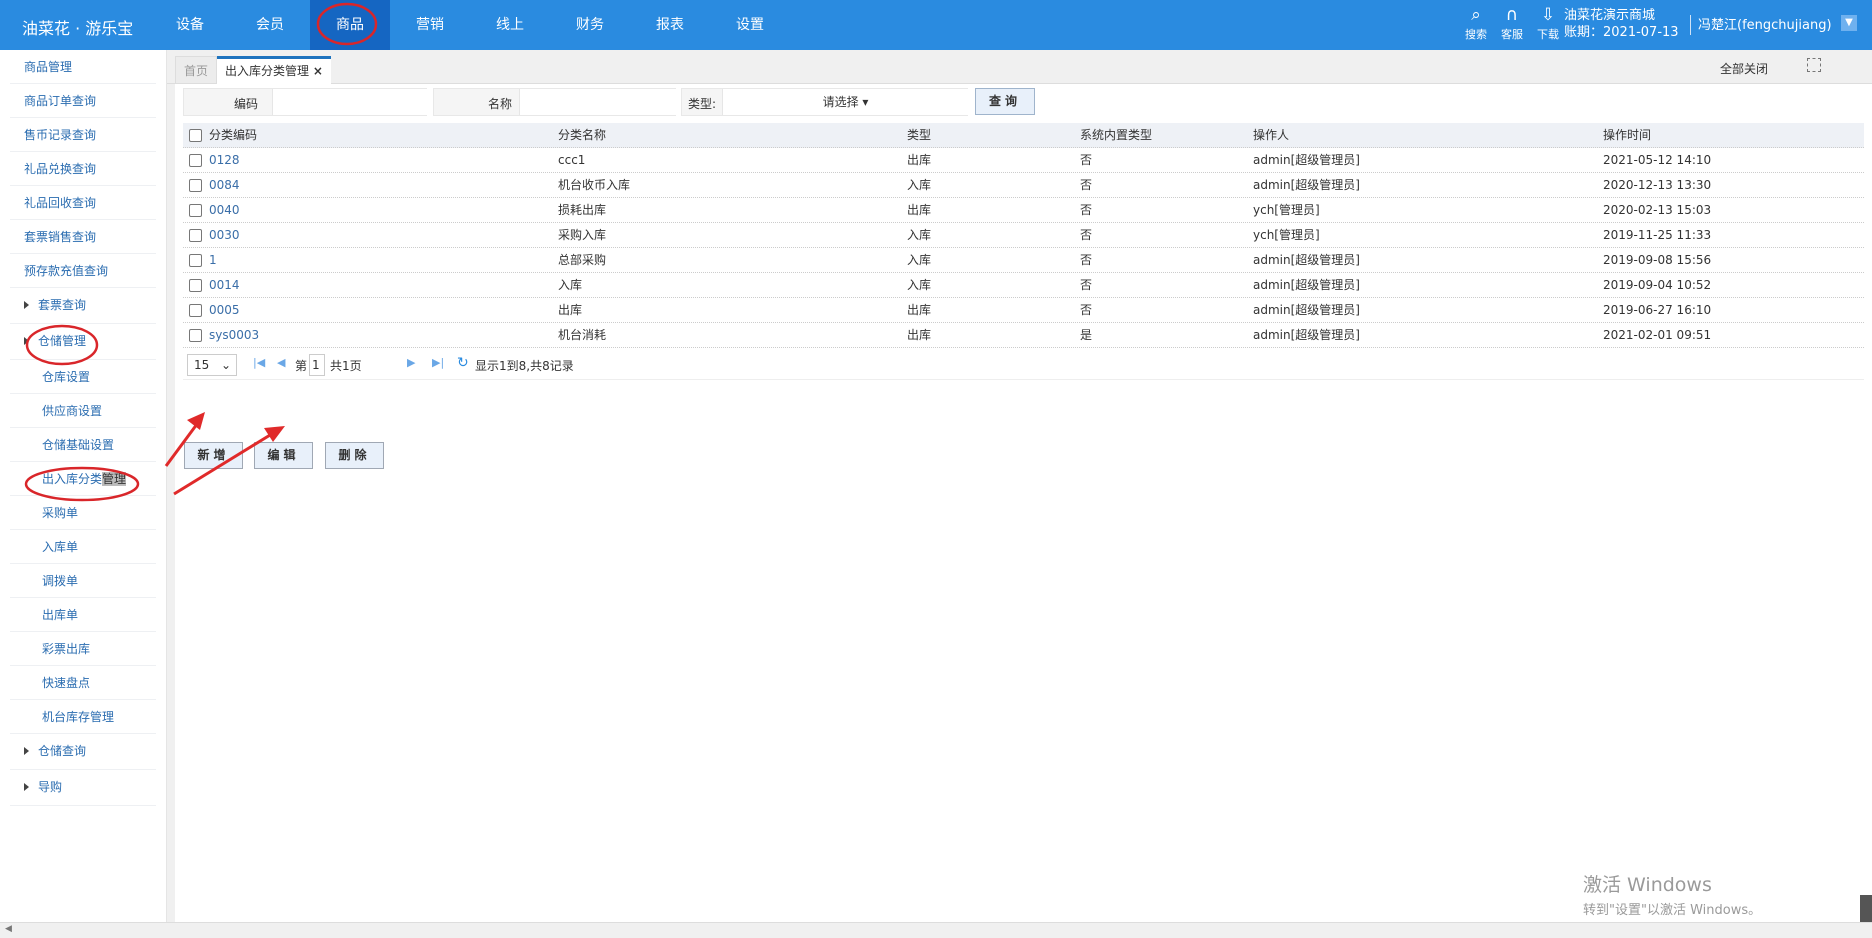 The width and height of the screenshot is (1872, 938). I want to click on table-cell: 0084, so click(224, 185).